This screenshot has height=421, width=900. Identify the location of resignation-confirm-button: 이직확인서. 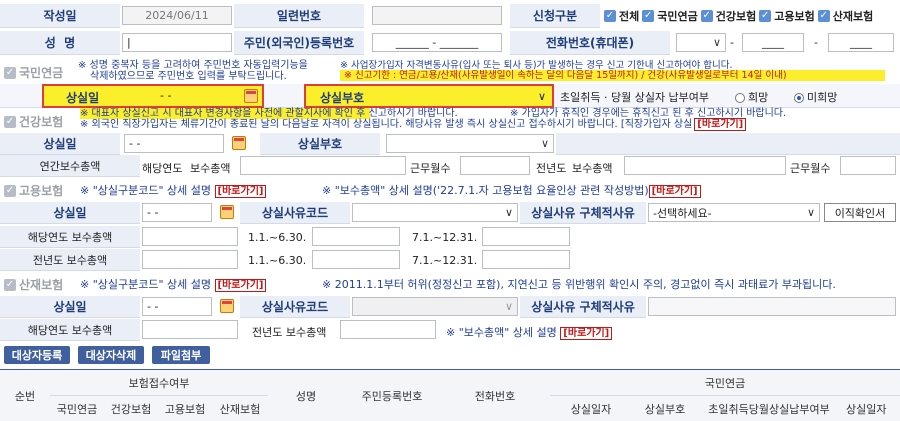
(860, 212).